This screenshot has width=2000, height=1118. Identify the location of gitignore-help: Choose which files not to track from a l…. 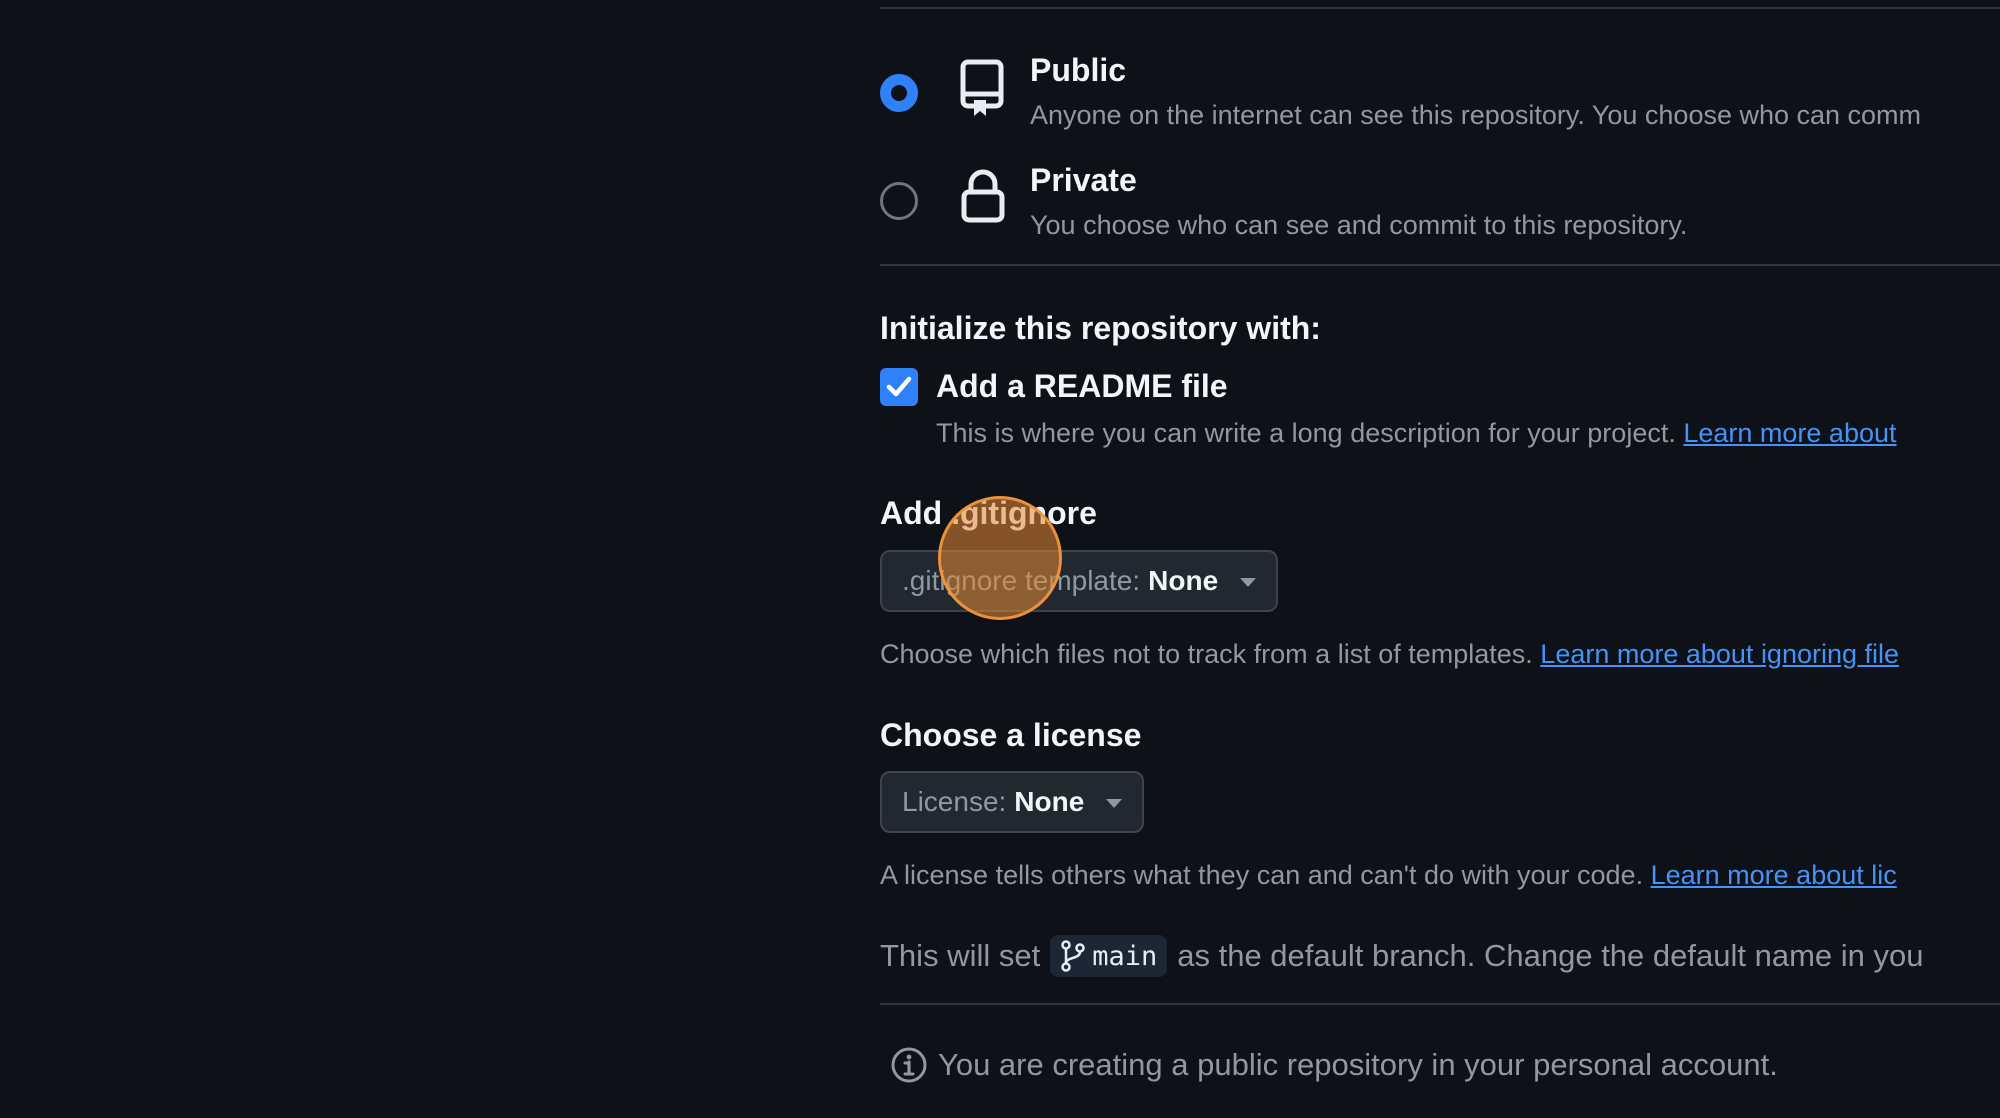
(1389, 654).